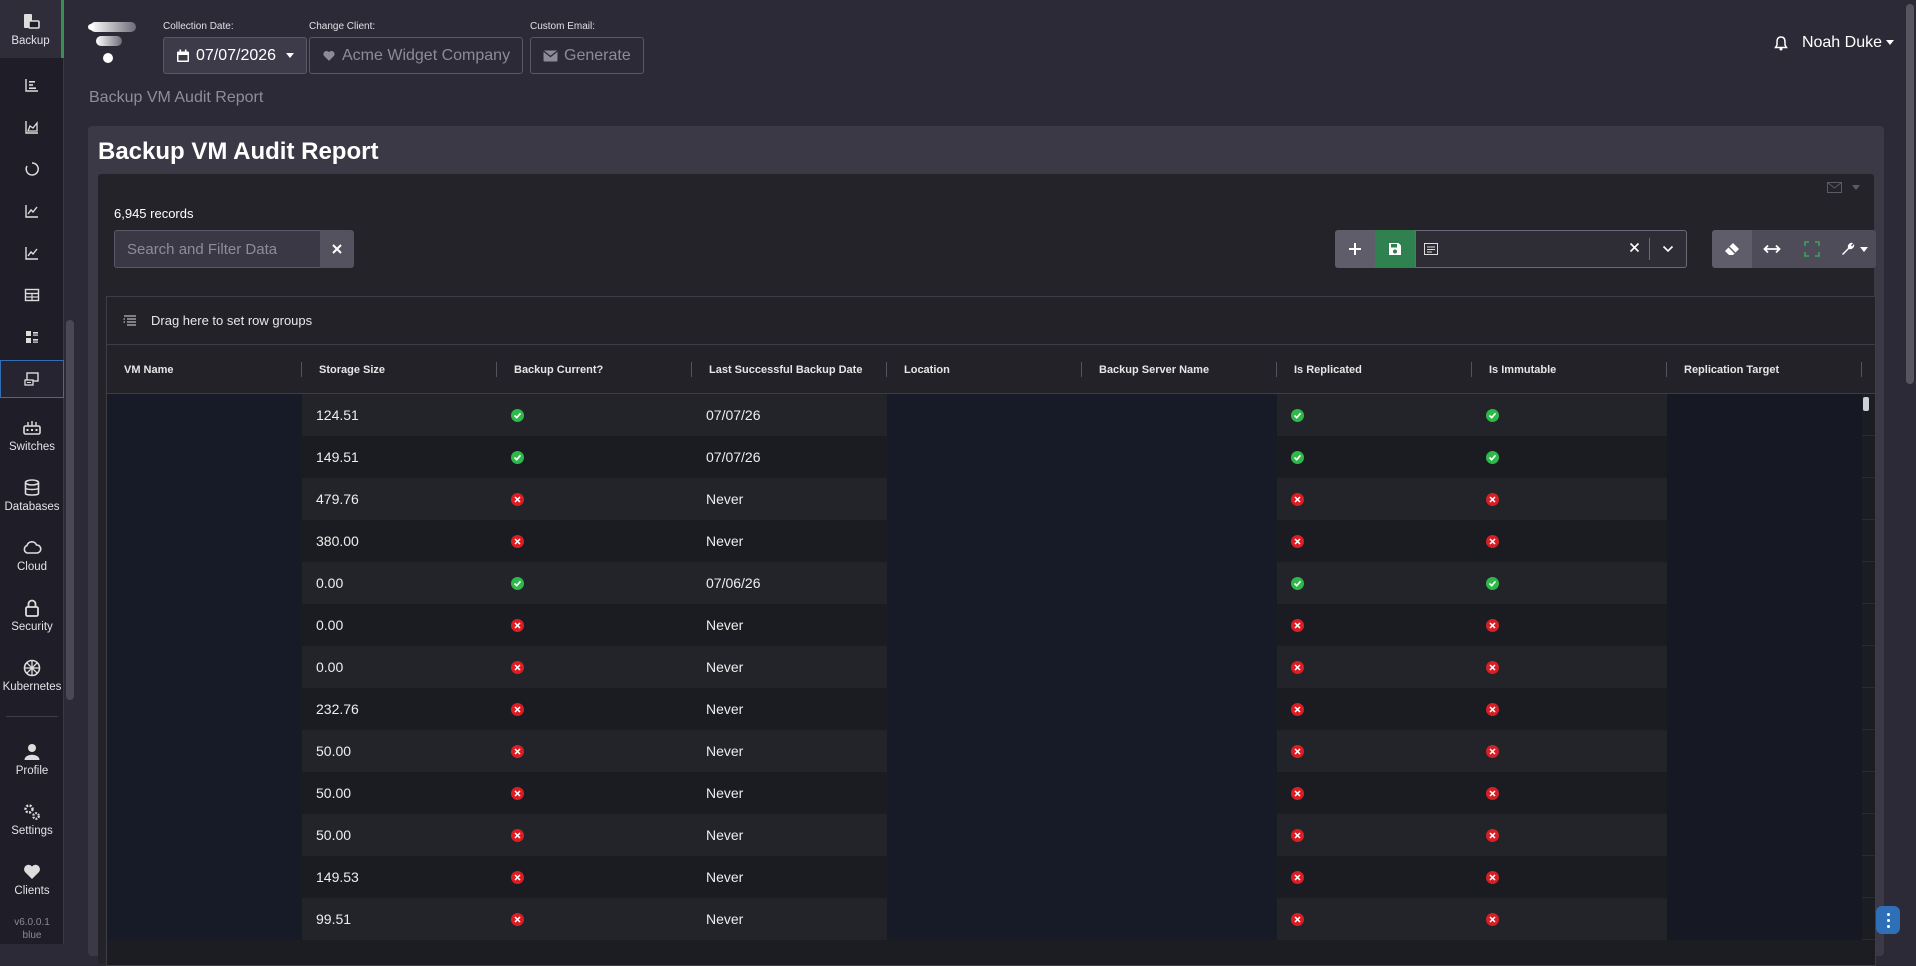  I want to click on table-cell: 0.00, so click(399, 583).